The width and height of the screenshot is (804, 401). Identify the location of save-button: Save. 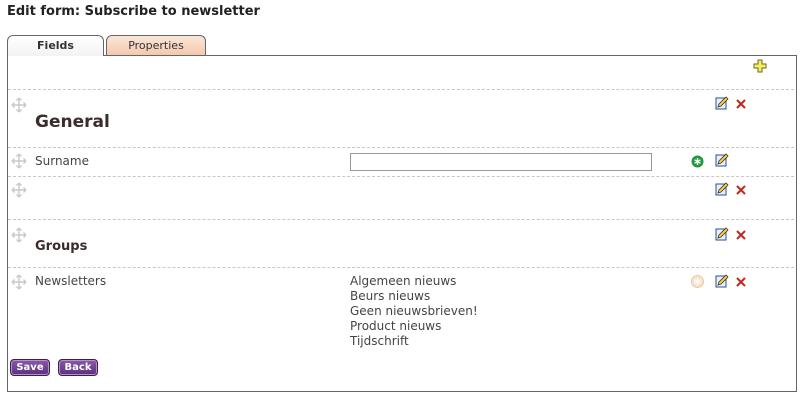
(30, 367).